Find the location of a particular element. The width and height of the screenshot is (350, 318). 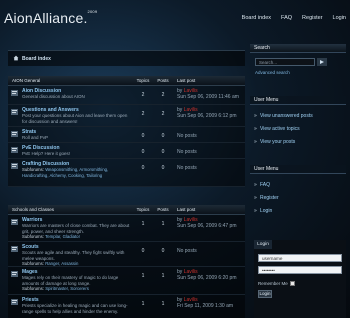

subforum-list: Subforums: Spiritmaster, Sorcerers is located at coordinates (77, 289).